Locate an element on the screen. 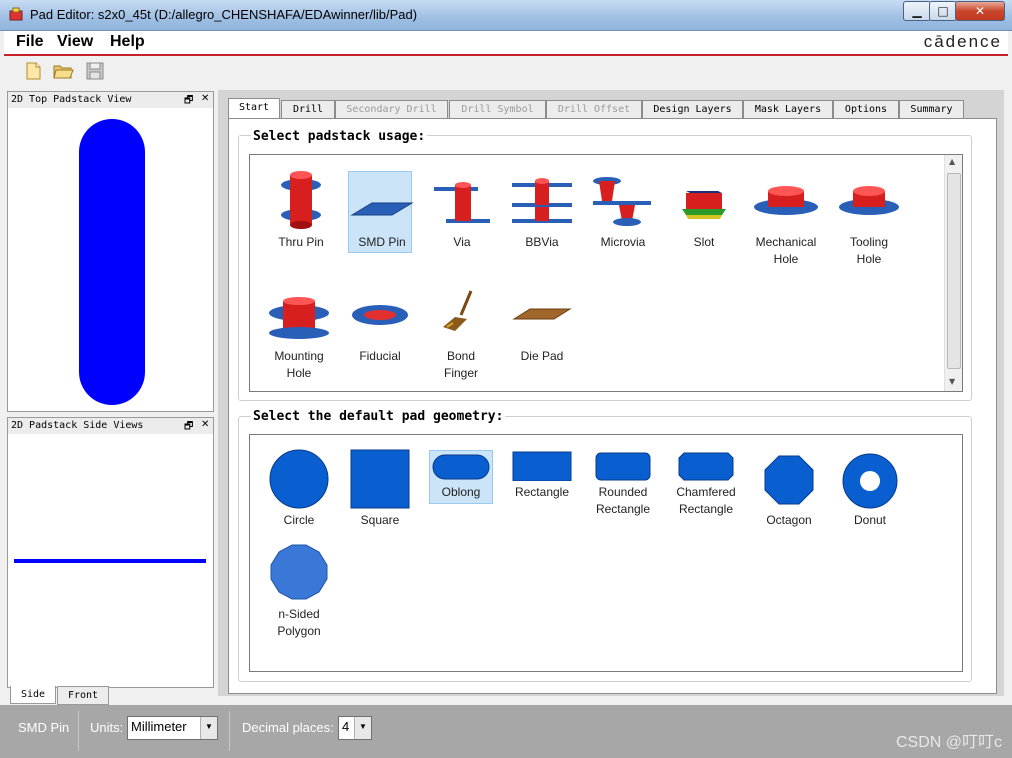 The width and height of the screenshot is (1012, 758). minimize-icon: ▁ is located at coordinates (917, 11).